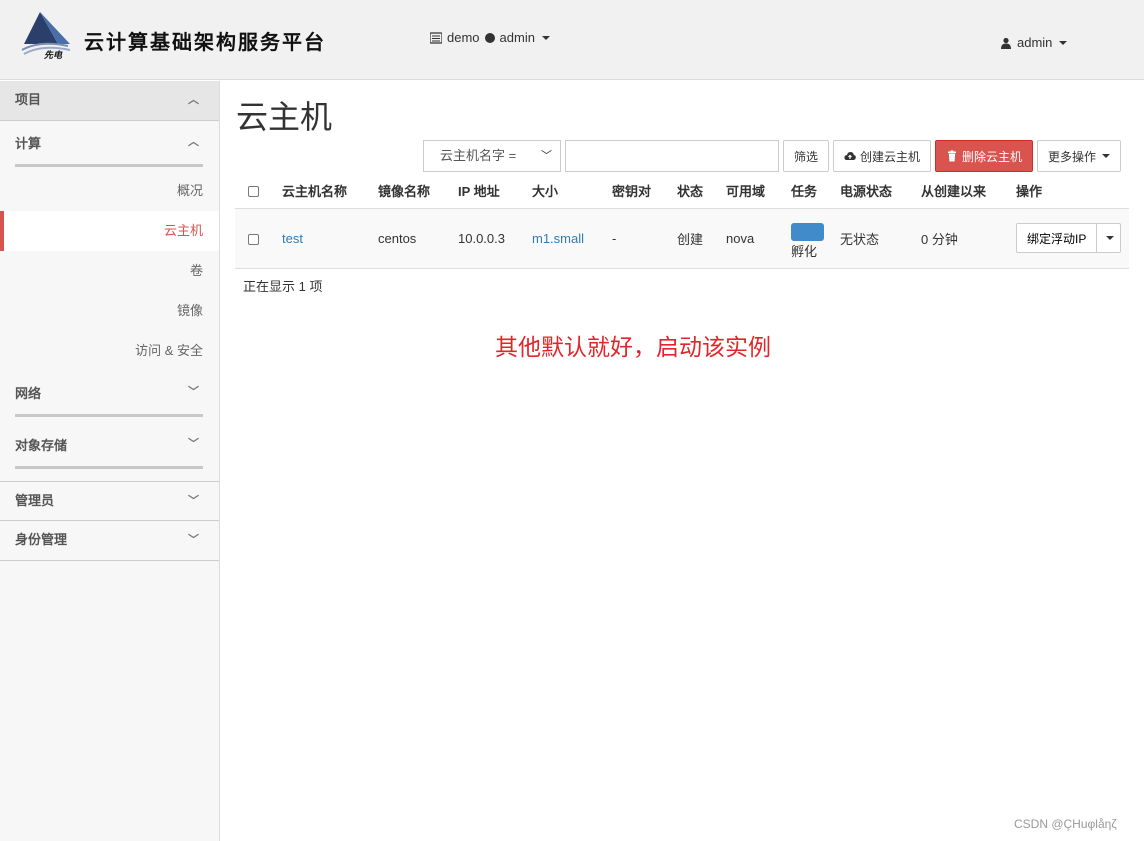 The image size is (1144, 841). I want to click on more-actions-button: 更多操作, so click(1079, 156).